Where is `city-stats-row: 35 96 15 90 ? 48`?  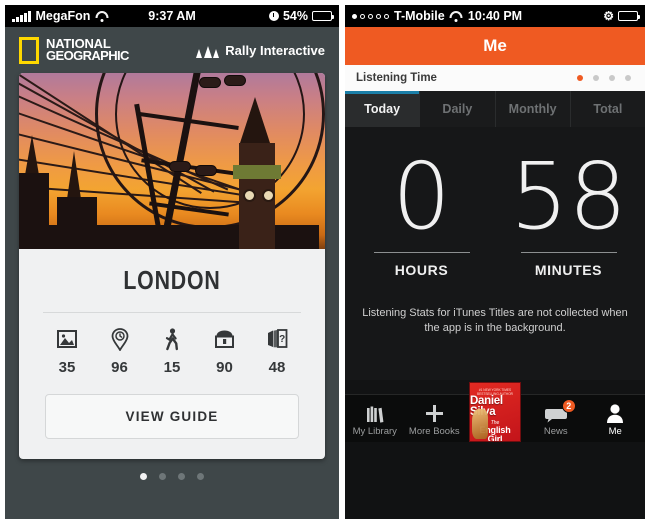
city-stats-row: 35 96 15 90 ? 48 is located at coordinates (172, 351).